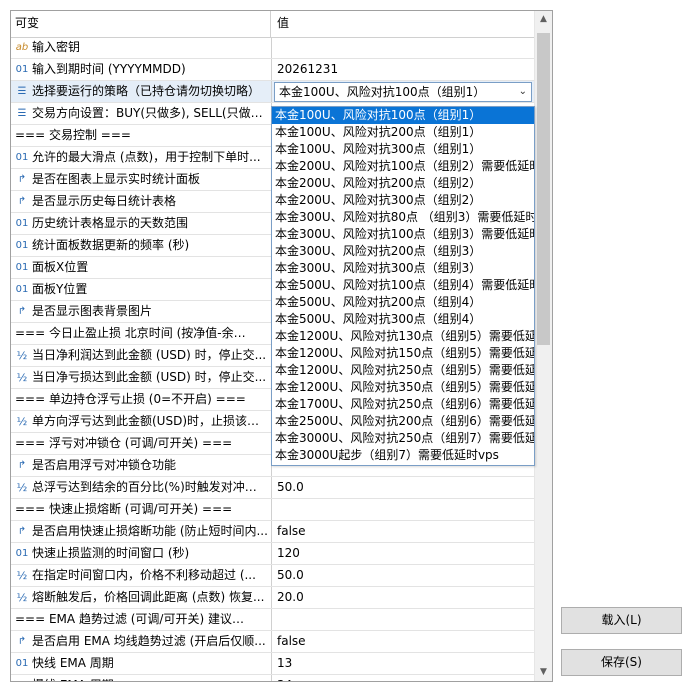  Describe the element at coordinates (403, 115) in the screenshot. I see `strategy-option: 本金100U、风险对抗100点（组别1）` at that location.